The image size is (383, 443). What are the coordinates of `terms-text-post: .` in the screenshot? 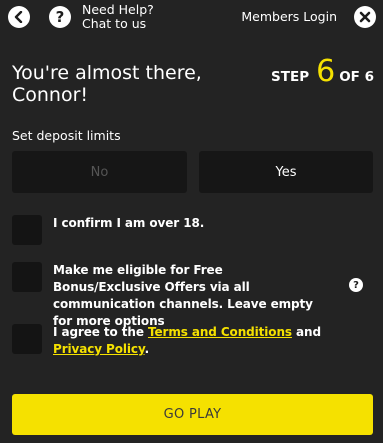 It's located at (147, 349).